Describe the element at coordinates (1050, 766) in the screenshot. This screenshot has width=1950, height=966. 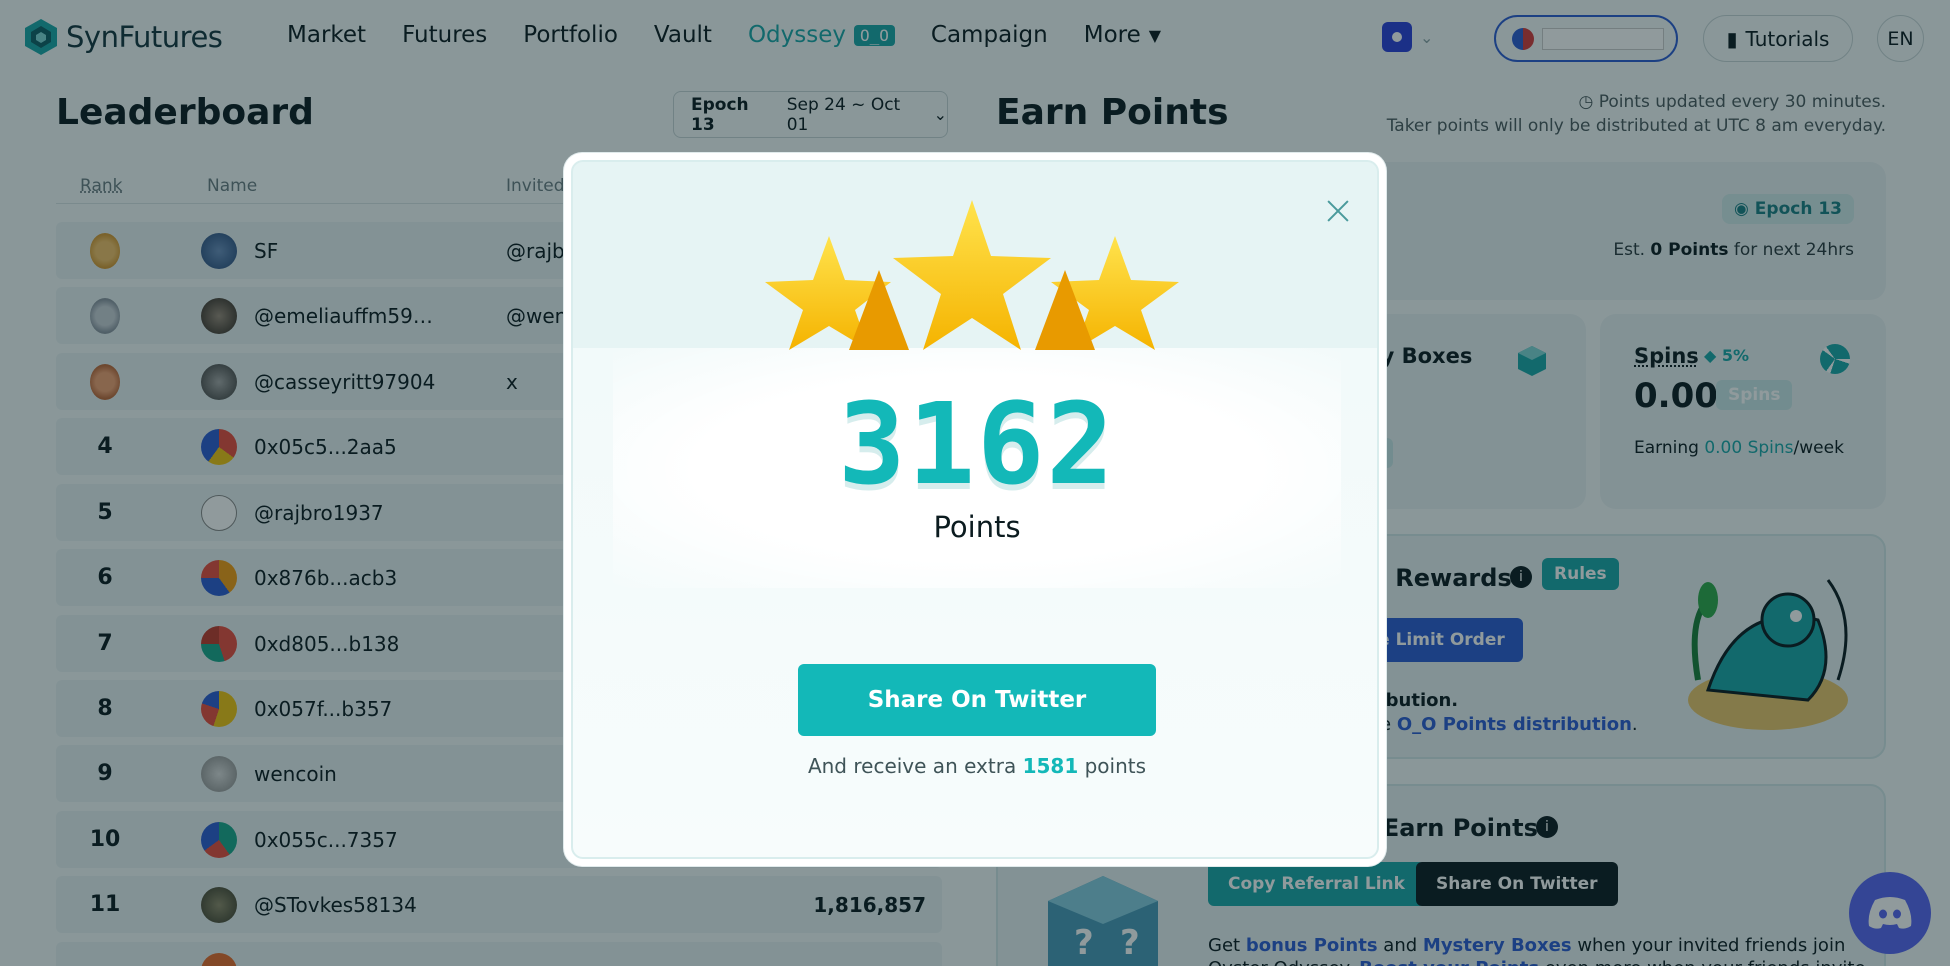
I see `extra-points-value: 1581` at that location.